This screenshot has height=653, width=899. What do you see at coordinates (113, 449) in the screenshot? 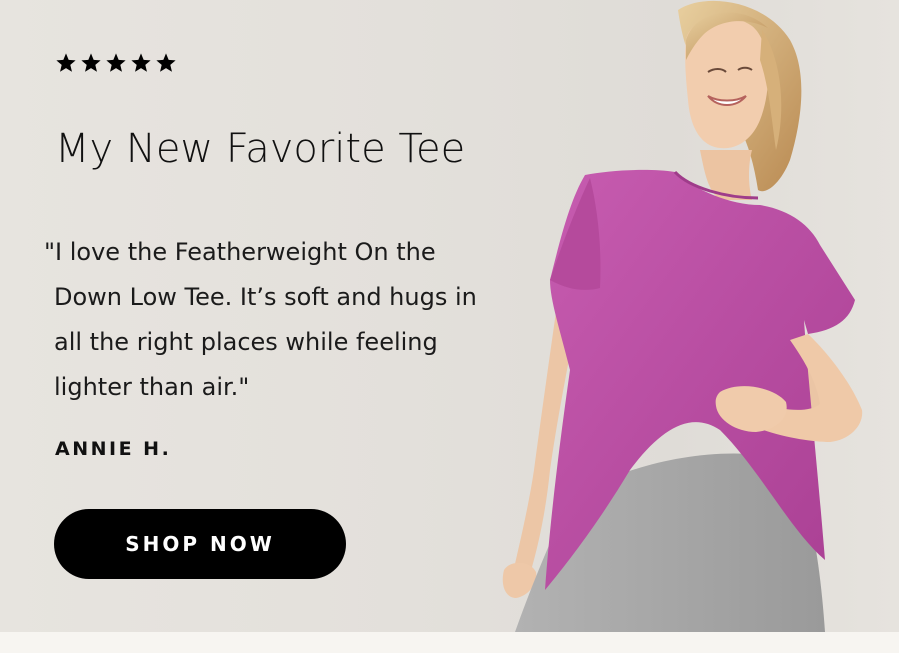
I see `review-author: ANNIE H.` at bounding box center [113, 449].